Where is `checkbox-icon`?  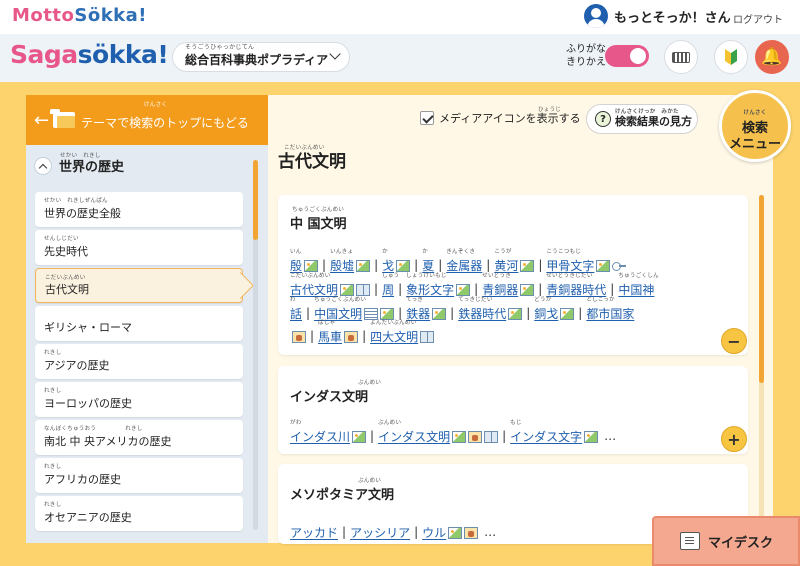 checkbox-icon is located at coordinates (427, 118).